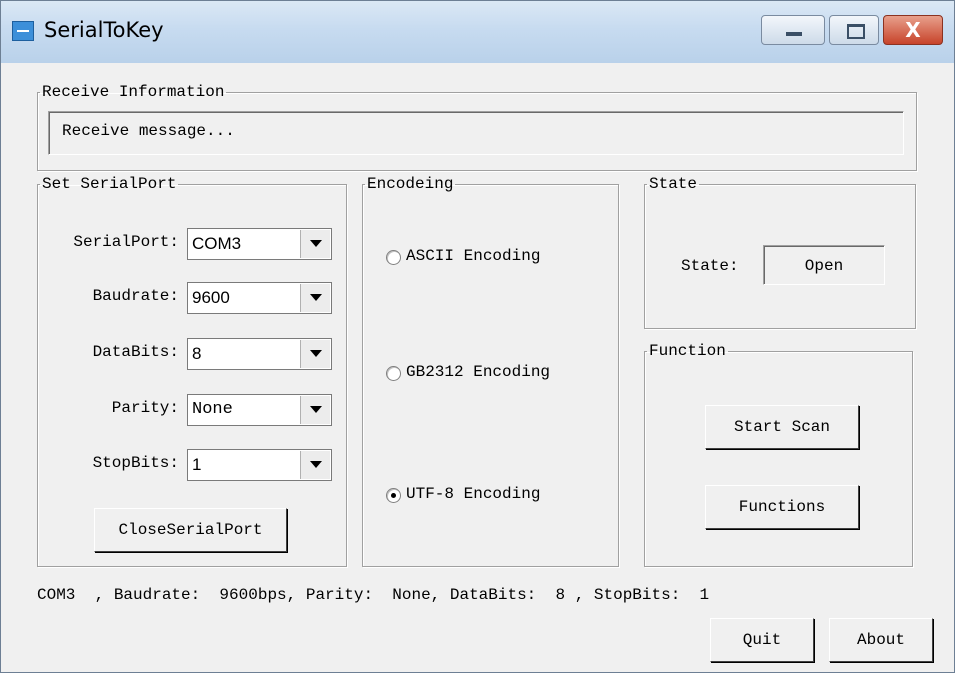 Image resolution: width=955 pixels, height=673 pixels. Describe the element at coordinates (145, 408) in the screenshot. I see `parity-label: Parity:` at that location.